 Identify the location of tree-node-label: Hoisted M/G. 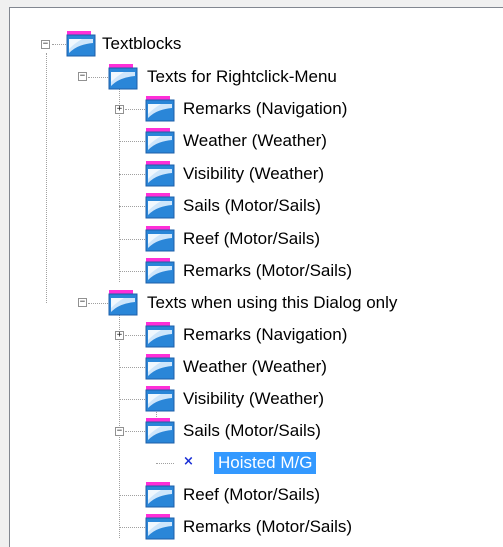
(265, 463).